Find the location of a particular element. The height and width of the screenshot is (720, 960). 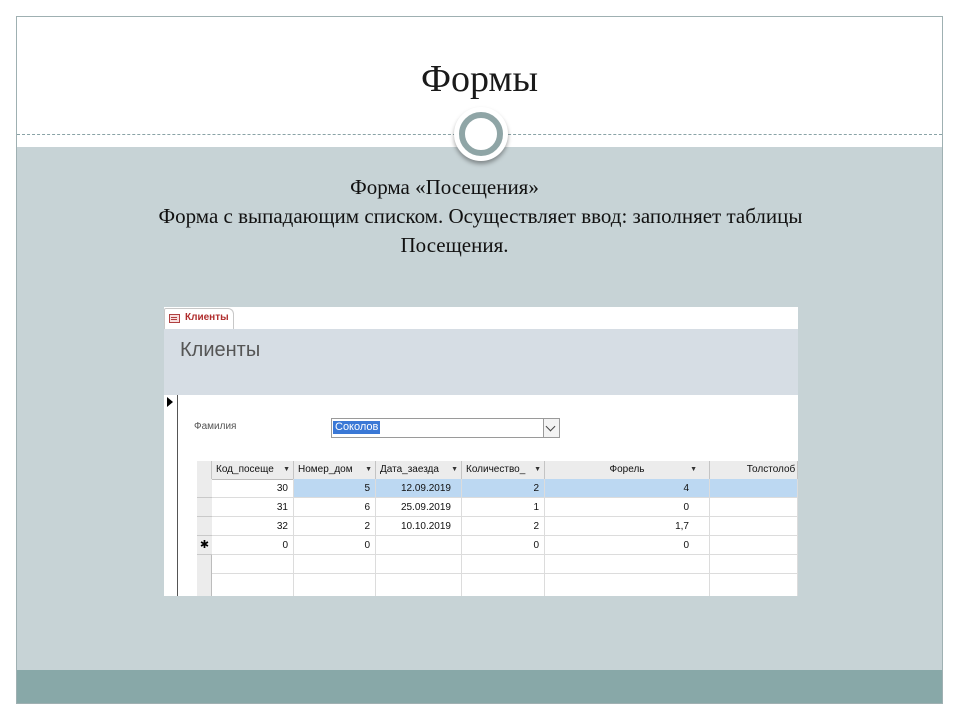

record-selector-arrow-icon is located at coordinates (170, 402).